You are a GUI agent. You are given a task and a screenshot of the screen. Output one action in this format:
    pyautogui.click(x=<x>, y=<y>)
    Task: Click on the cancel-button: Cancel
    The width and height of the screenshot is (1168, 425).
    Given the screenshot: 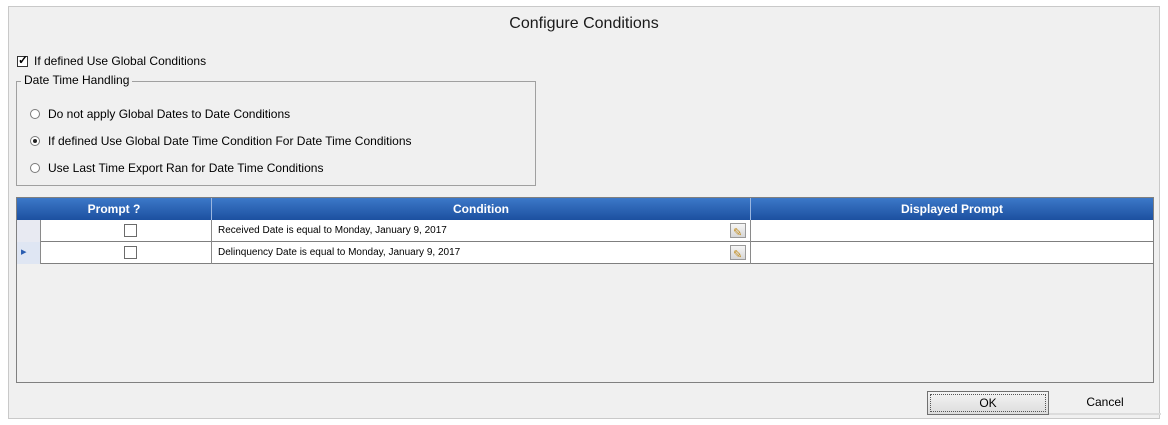 What is the action you would take?
    pyautogui.click(x=1105, y=403)
    